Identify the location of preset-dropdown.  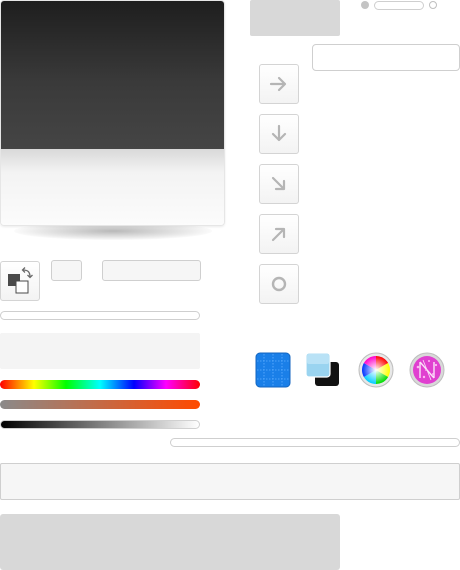
(386, 57).